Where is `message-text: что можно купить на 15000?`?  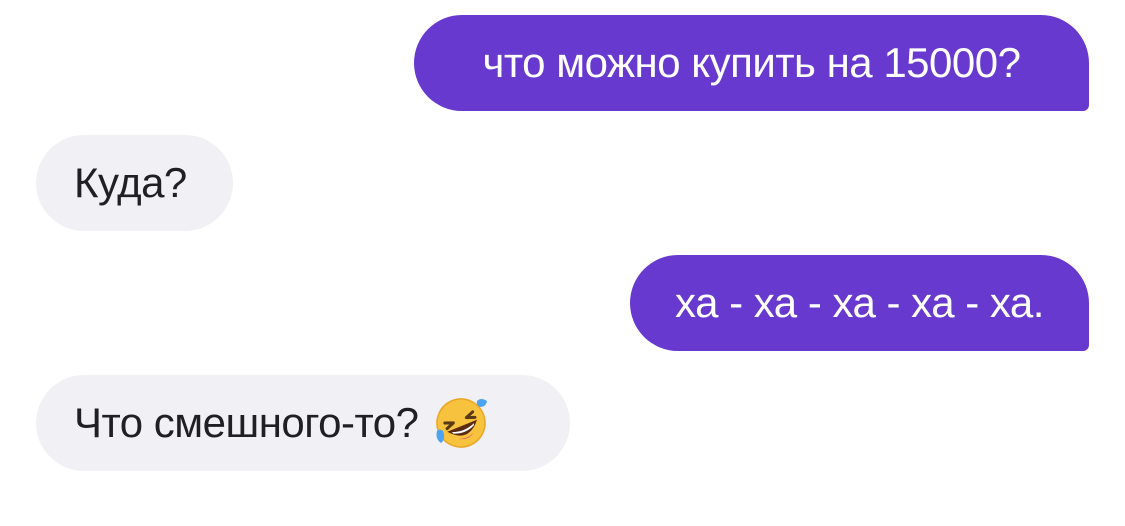
message-text: что можно купить на 15000? is located at coordinates (751, 62).